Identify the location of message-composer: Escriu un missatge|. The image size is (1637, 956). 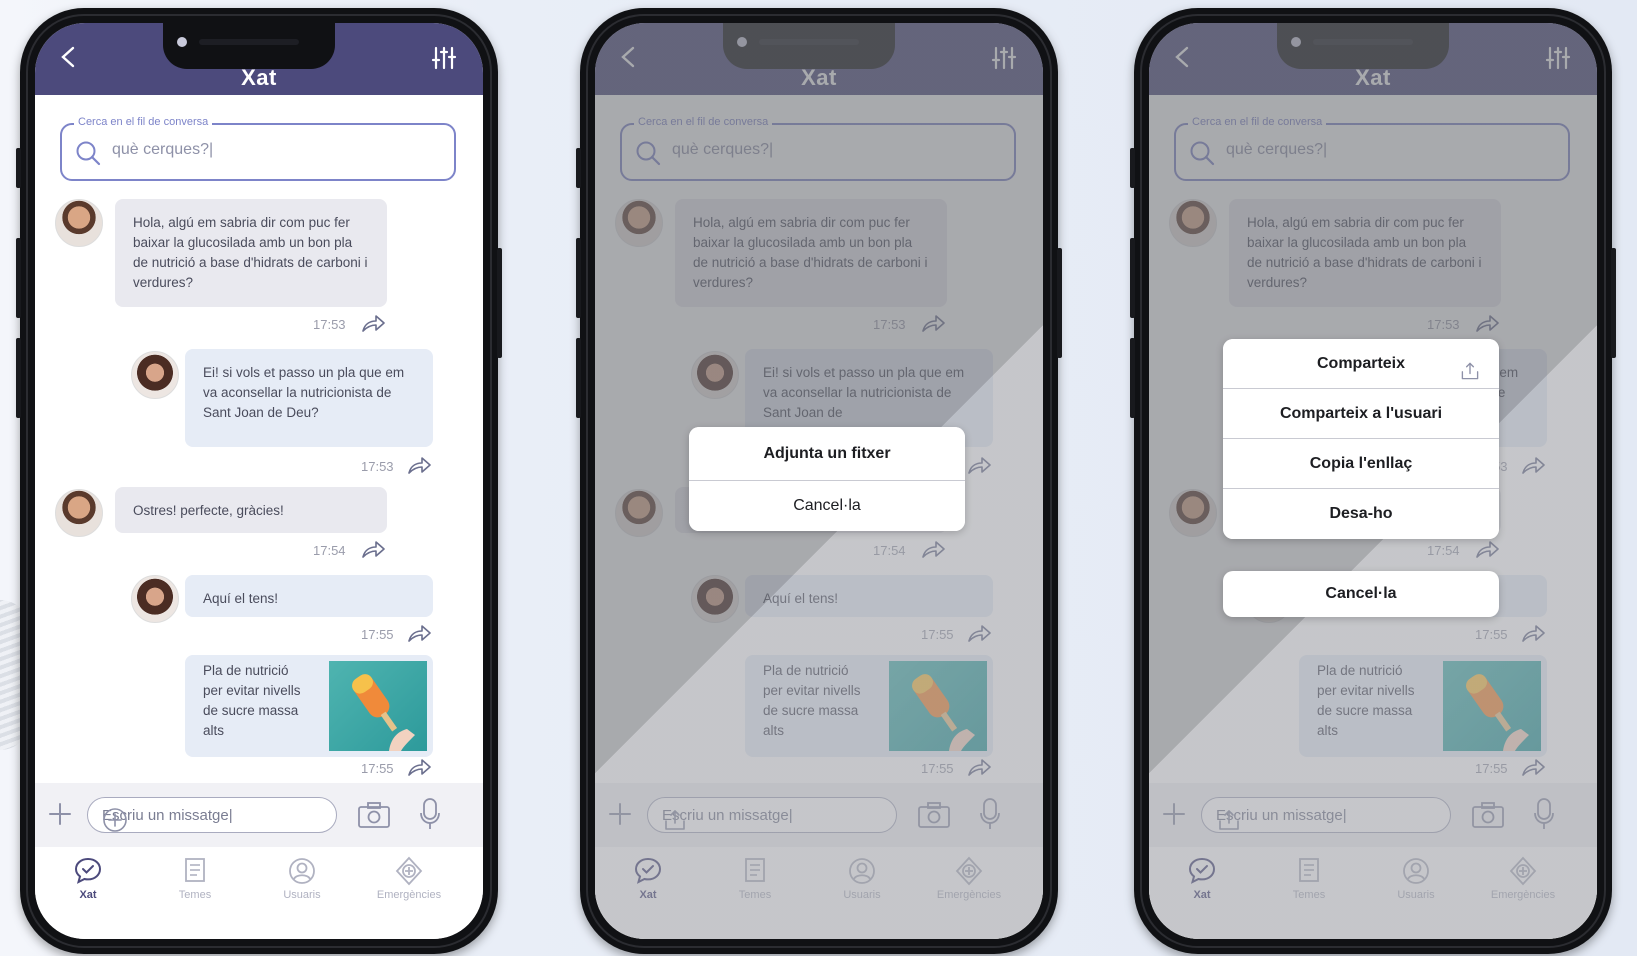
(259, 815).